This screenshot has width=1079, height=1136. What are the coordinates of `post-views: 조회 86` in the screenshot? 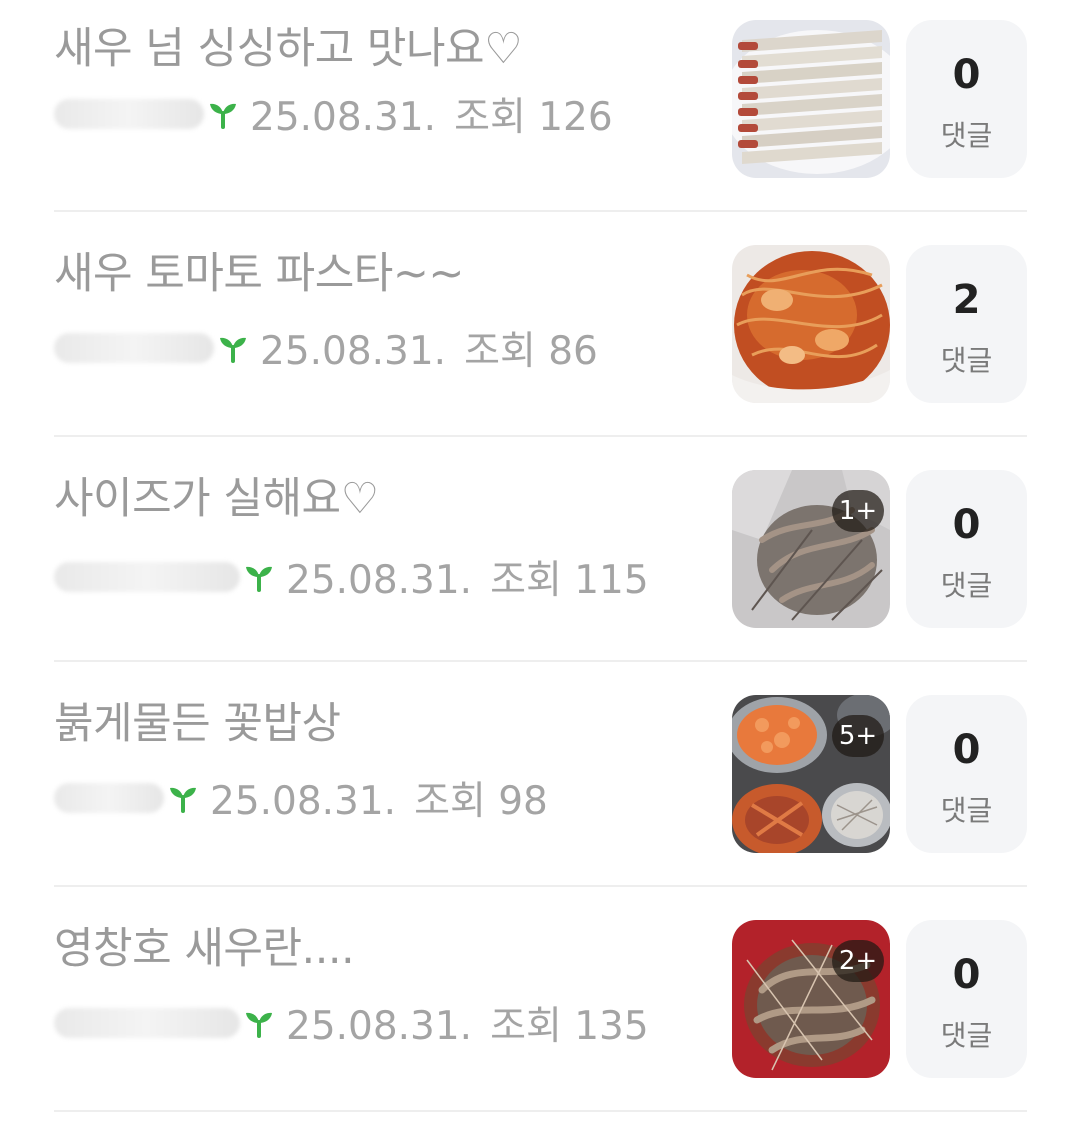 It's located at (531, 351).